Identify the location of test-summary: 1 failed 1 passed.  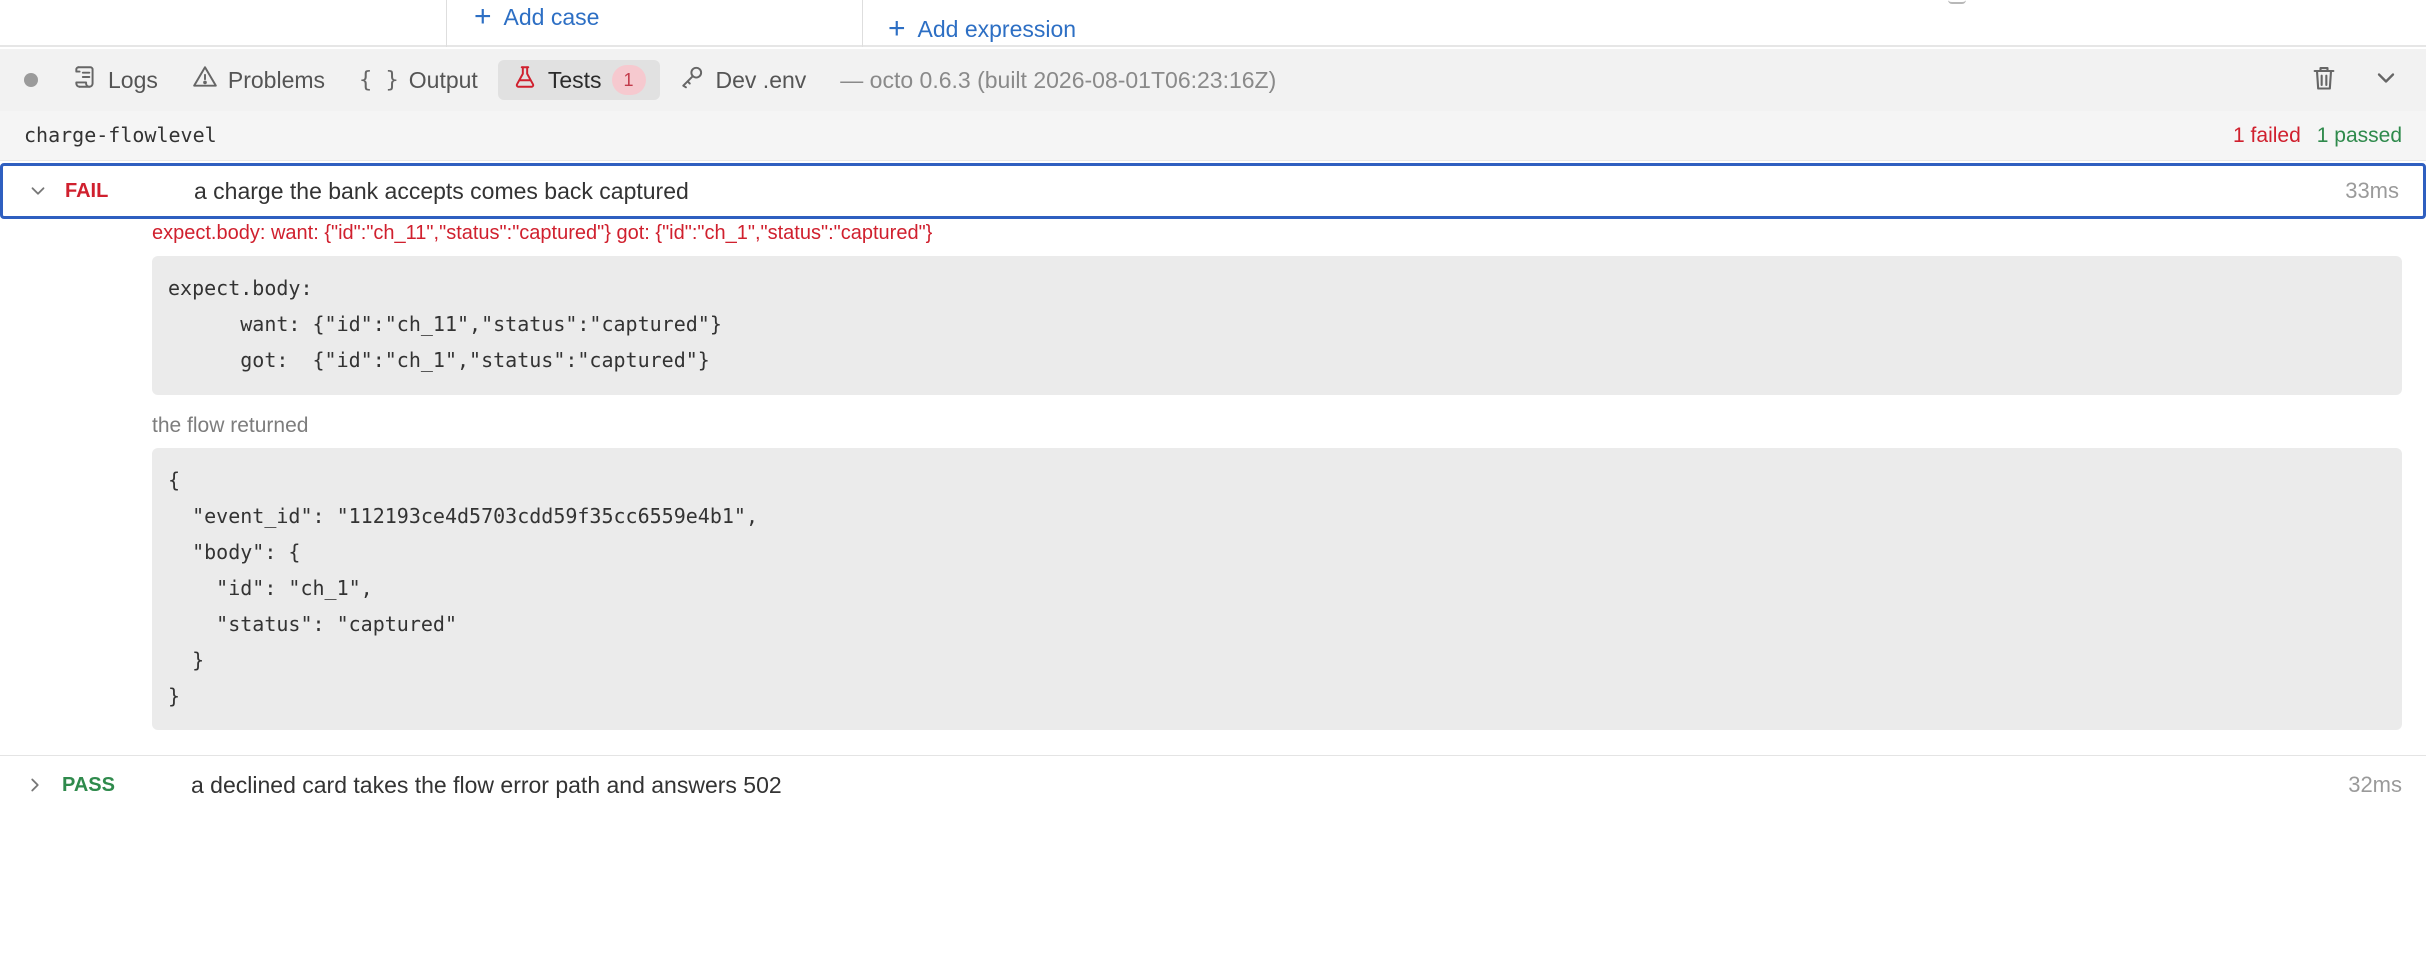
(2317, 136).